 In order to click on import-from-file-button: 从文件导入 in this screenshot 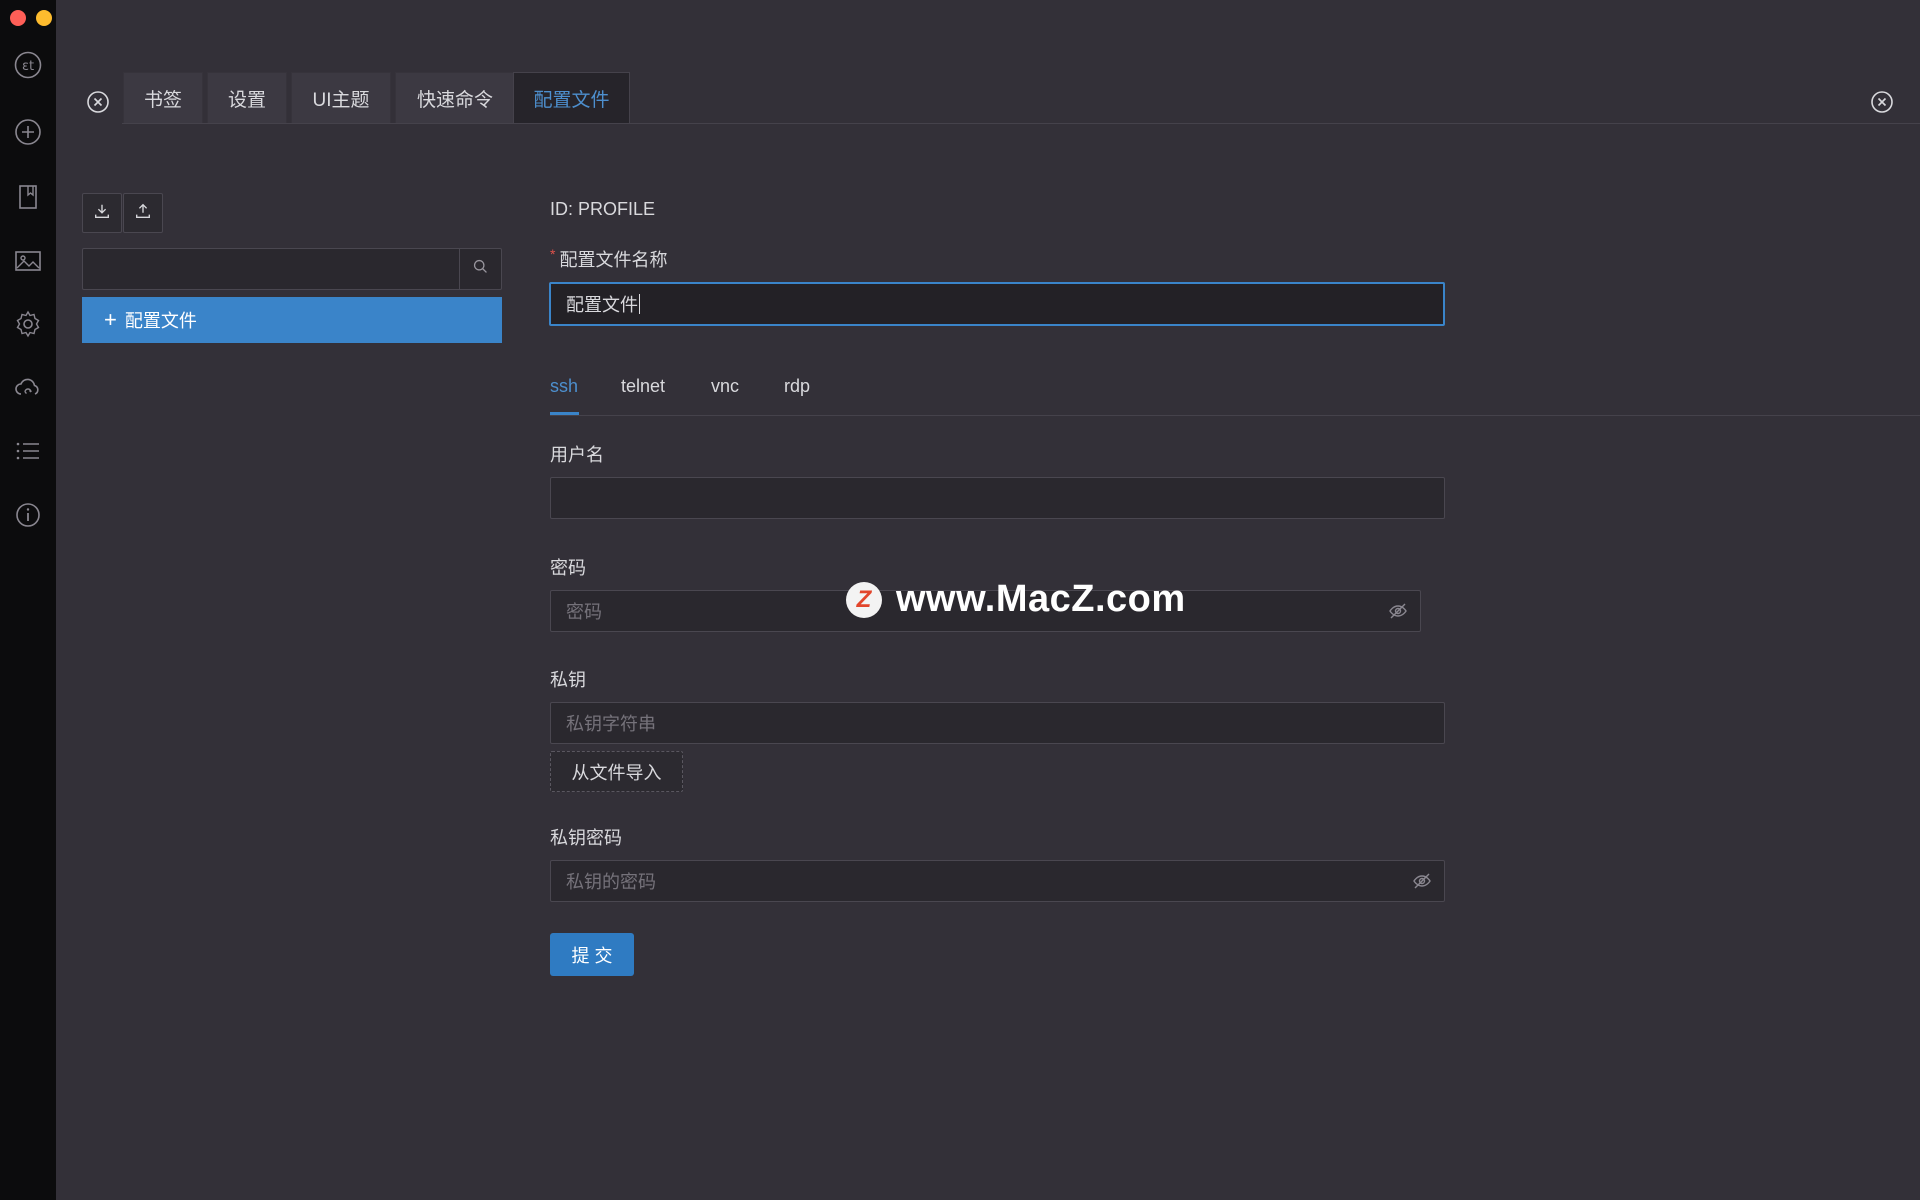, I will do `click(616, 771)`.